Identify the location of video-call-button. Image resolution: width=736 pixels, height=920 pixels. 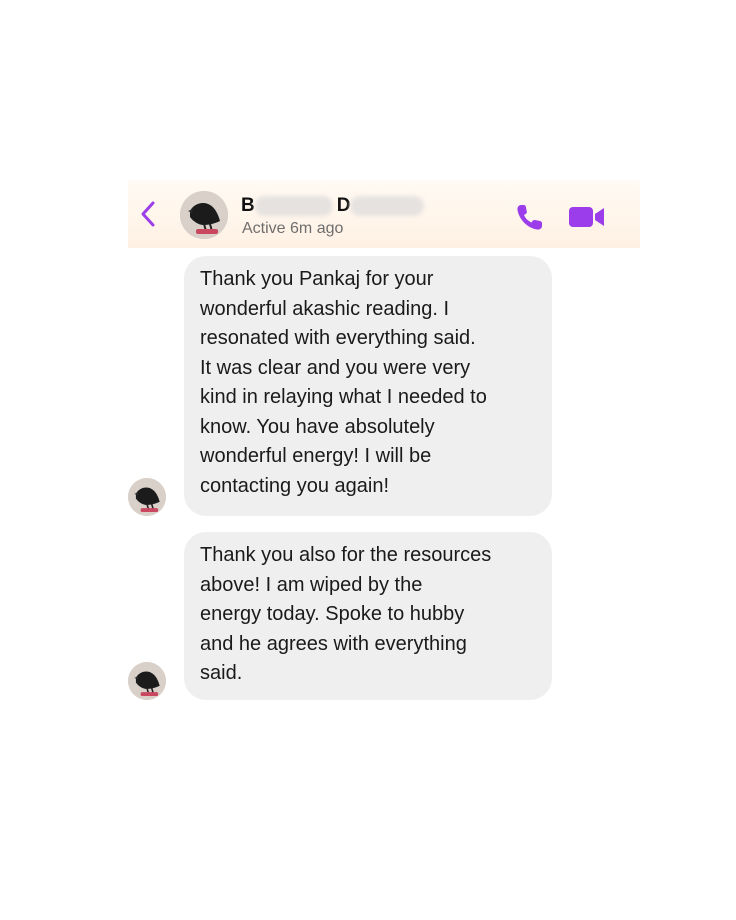
(587, 217).